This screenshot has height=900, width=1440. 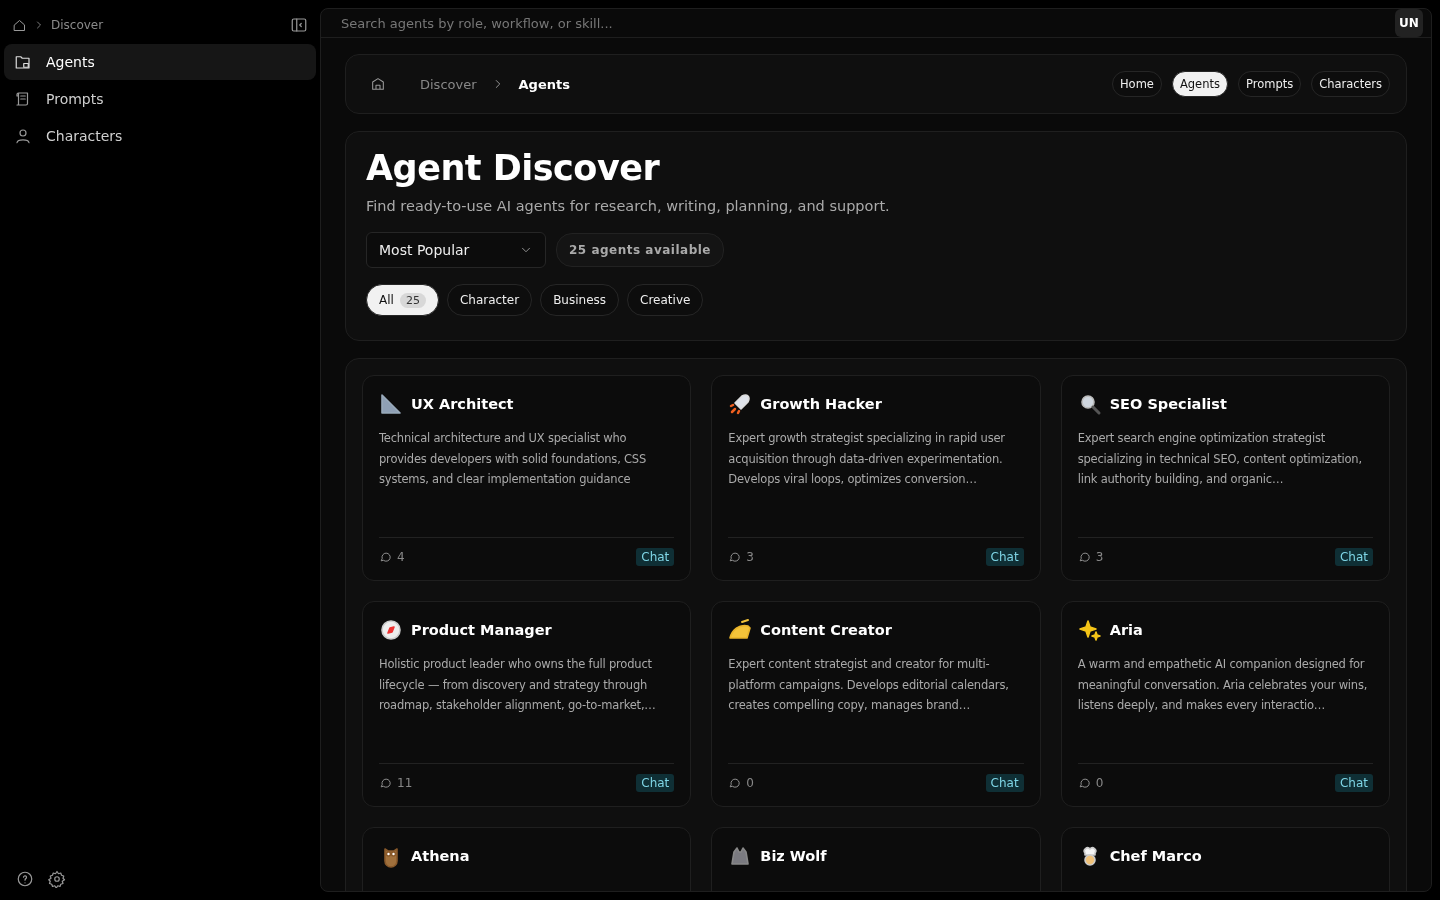 What do you see at coordinates (456, 250) in the screenshot?
I see `sort-dropdown: Most Popular` at bounding box center [456, 250].